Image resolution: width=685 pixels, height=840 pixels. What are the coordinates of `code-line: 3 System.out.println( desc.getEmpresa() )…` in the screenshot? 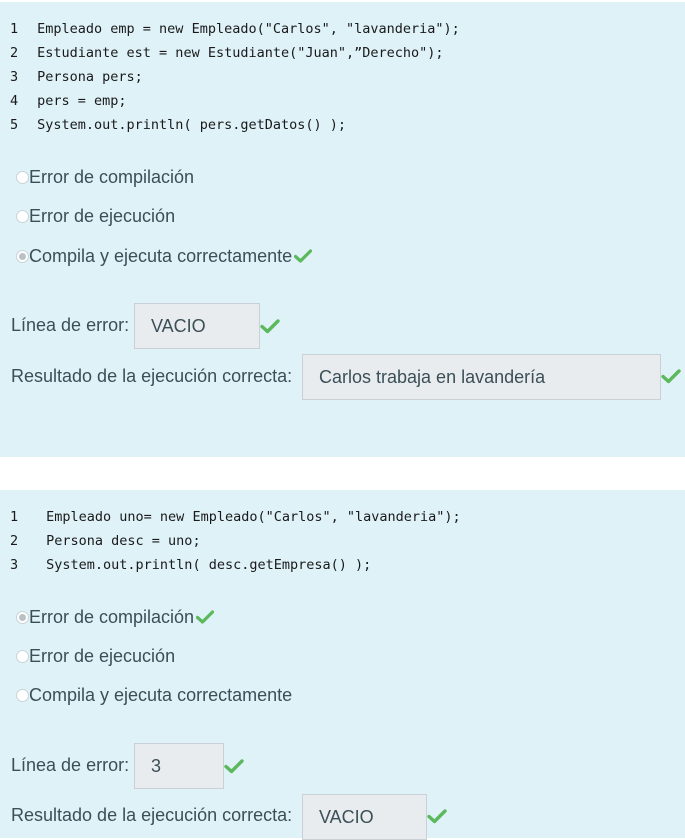 It's located at (190, 565).